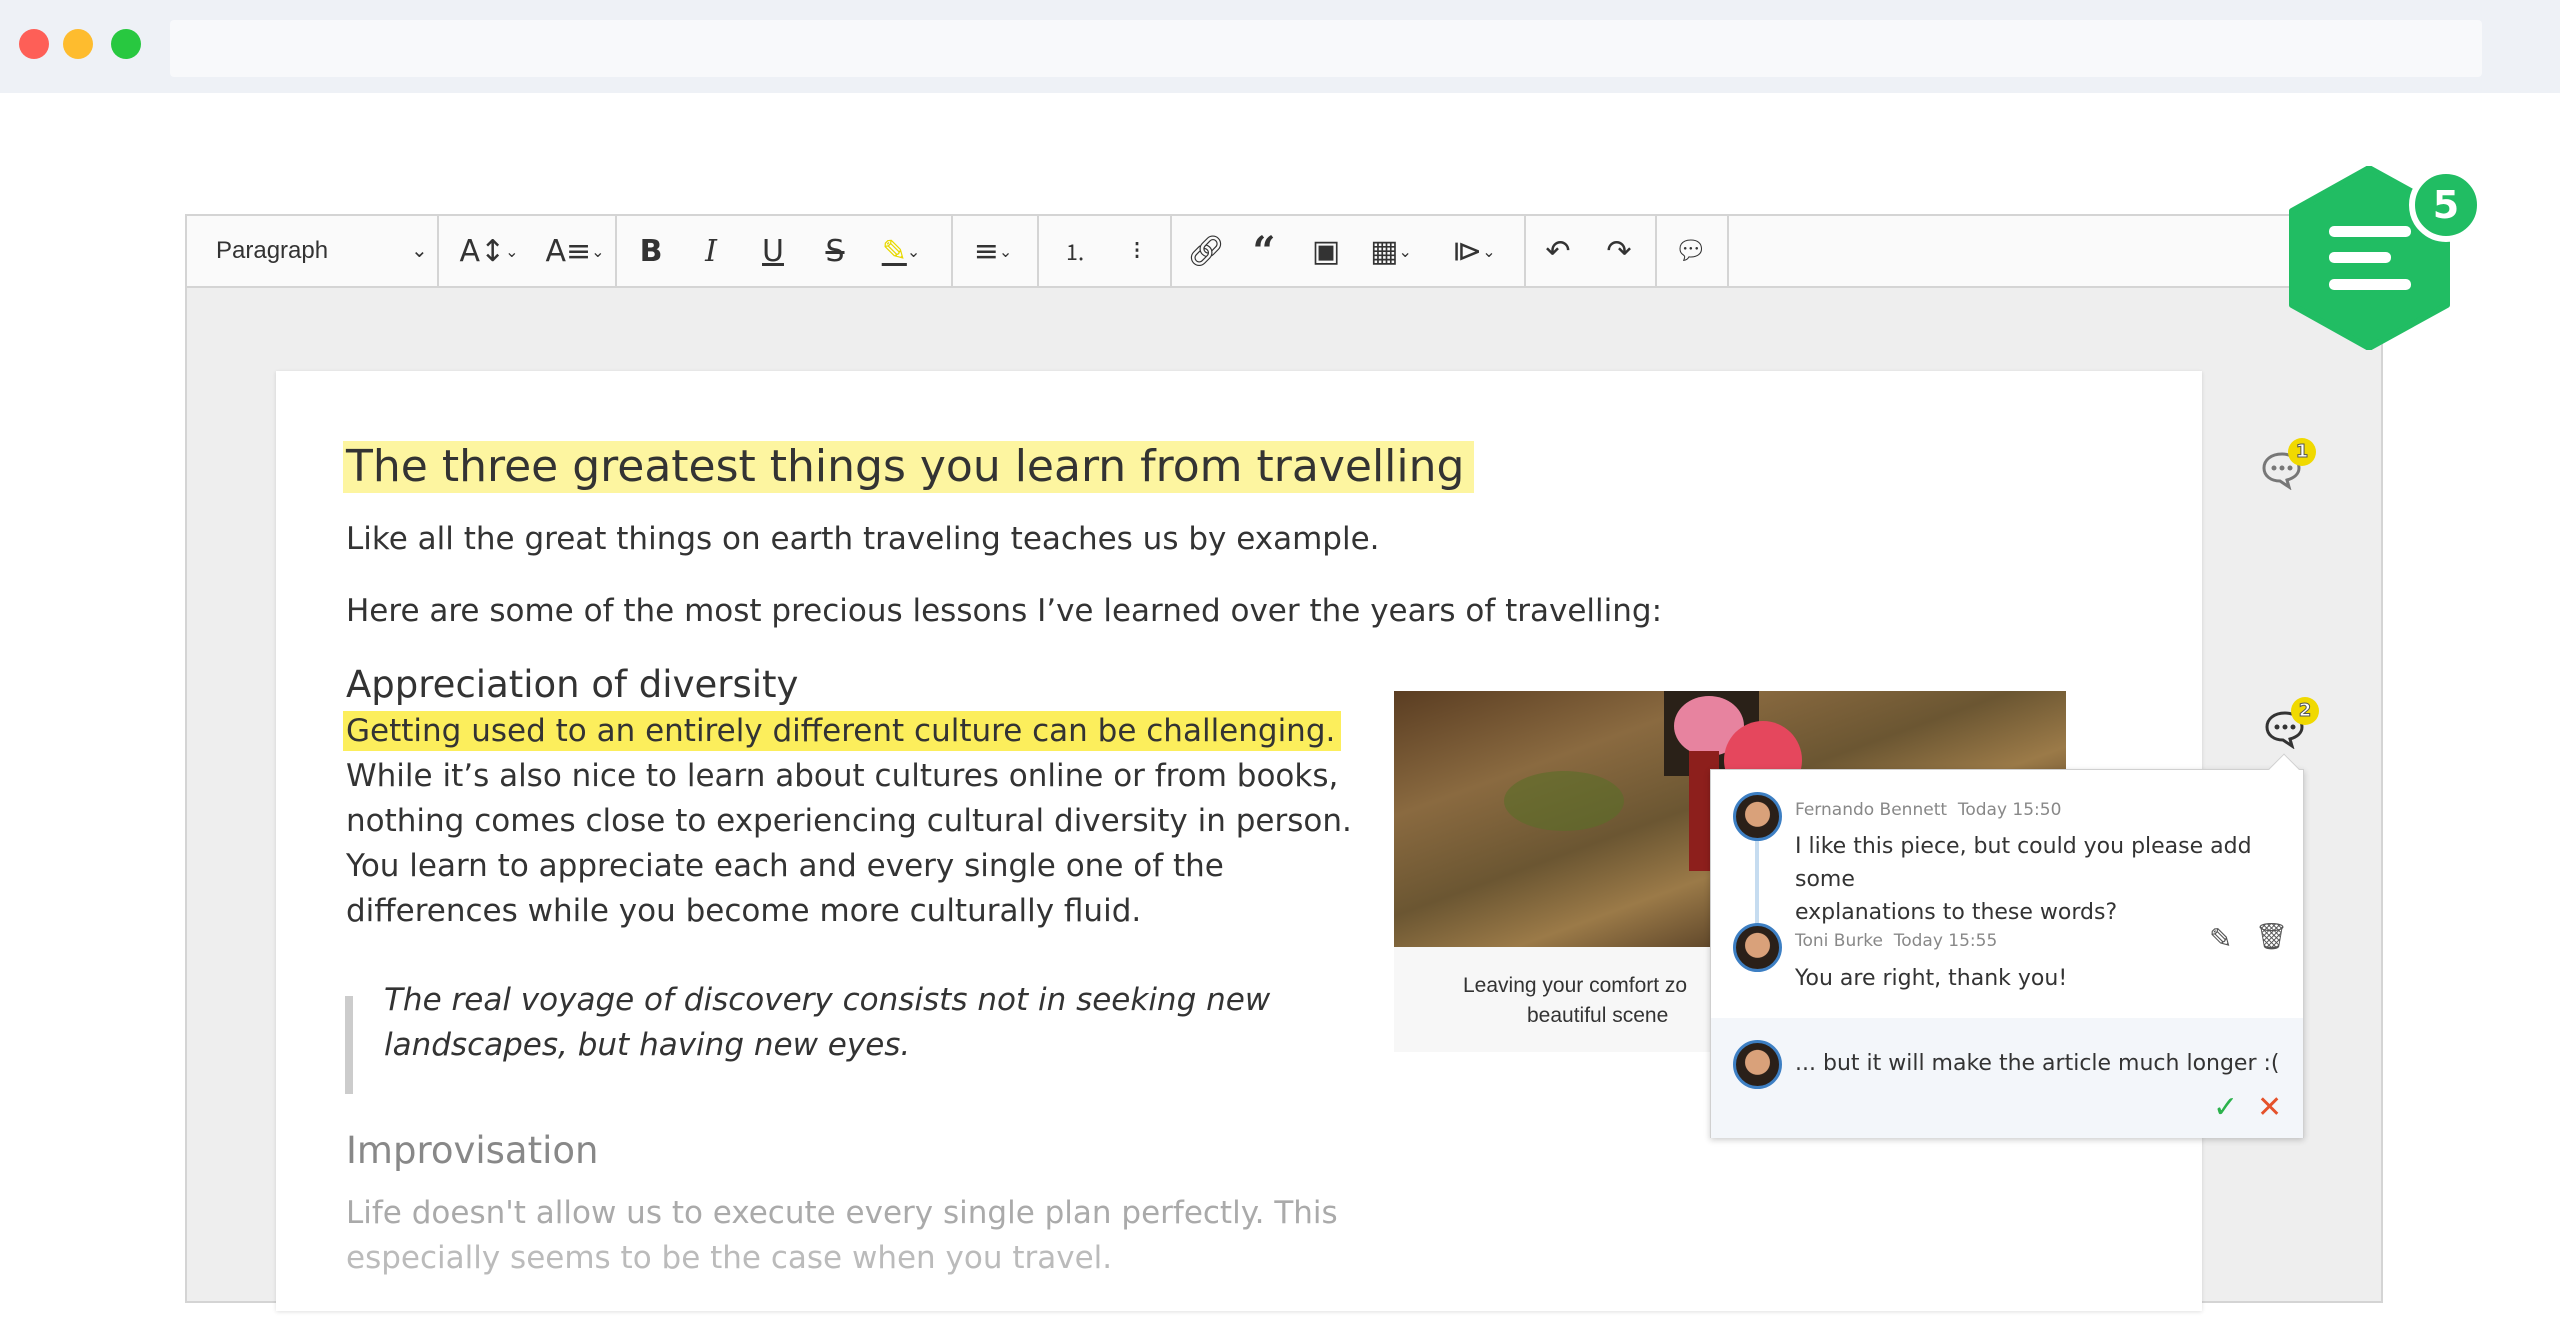 This screenshot has height=1326, width=2560. Describe the element at coordinates (711, 251) in the screenshot. I see `italic-icon: I` at that location.